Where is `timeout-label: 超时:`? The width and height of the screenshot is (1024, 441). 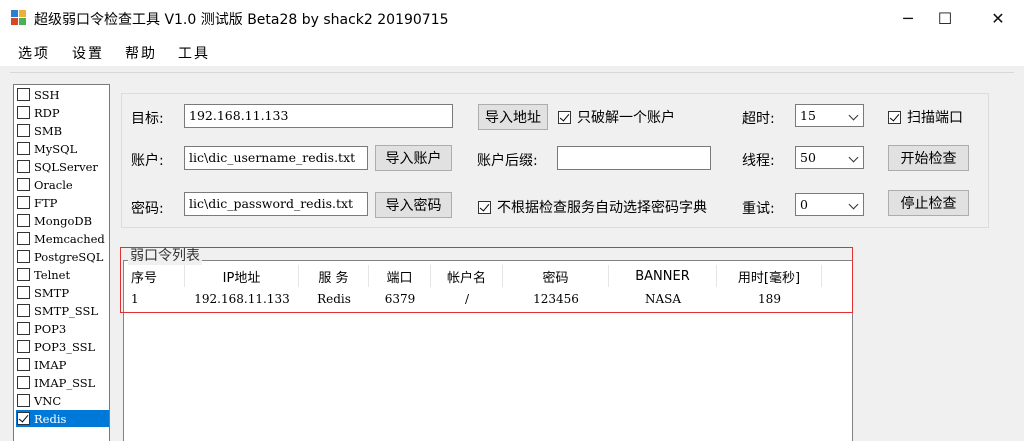
timeout-label: 超时: is located at coordinates (758, 119).